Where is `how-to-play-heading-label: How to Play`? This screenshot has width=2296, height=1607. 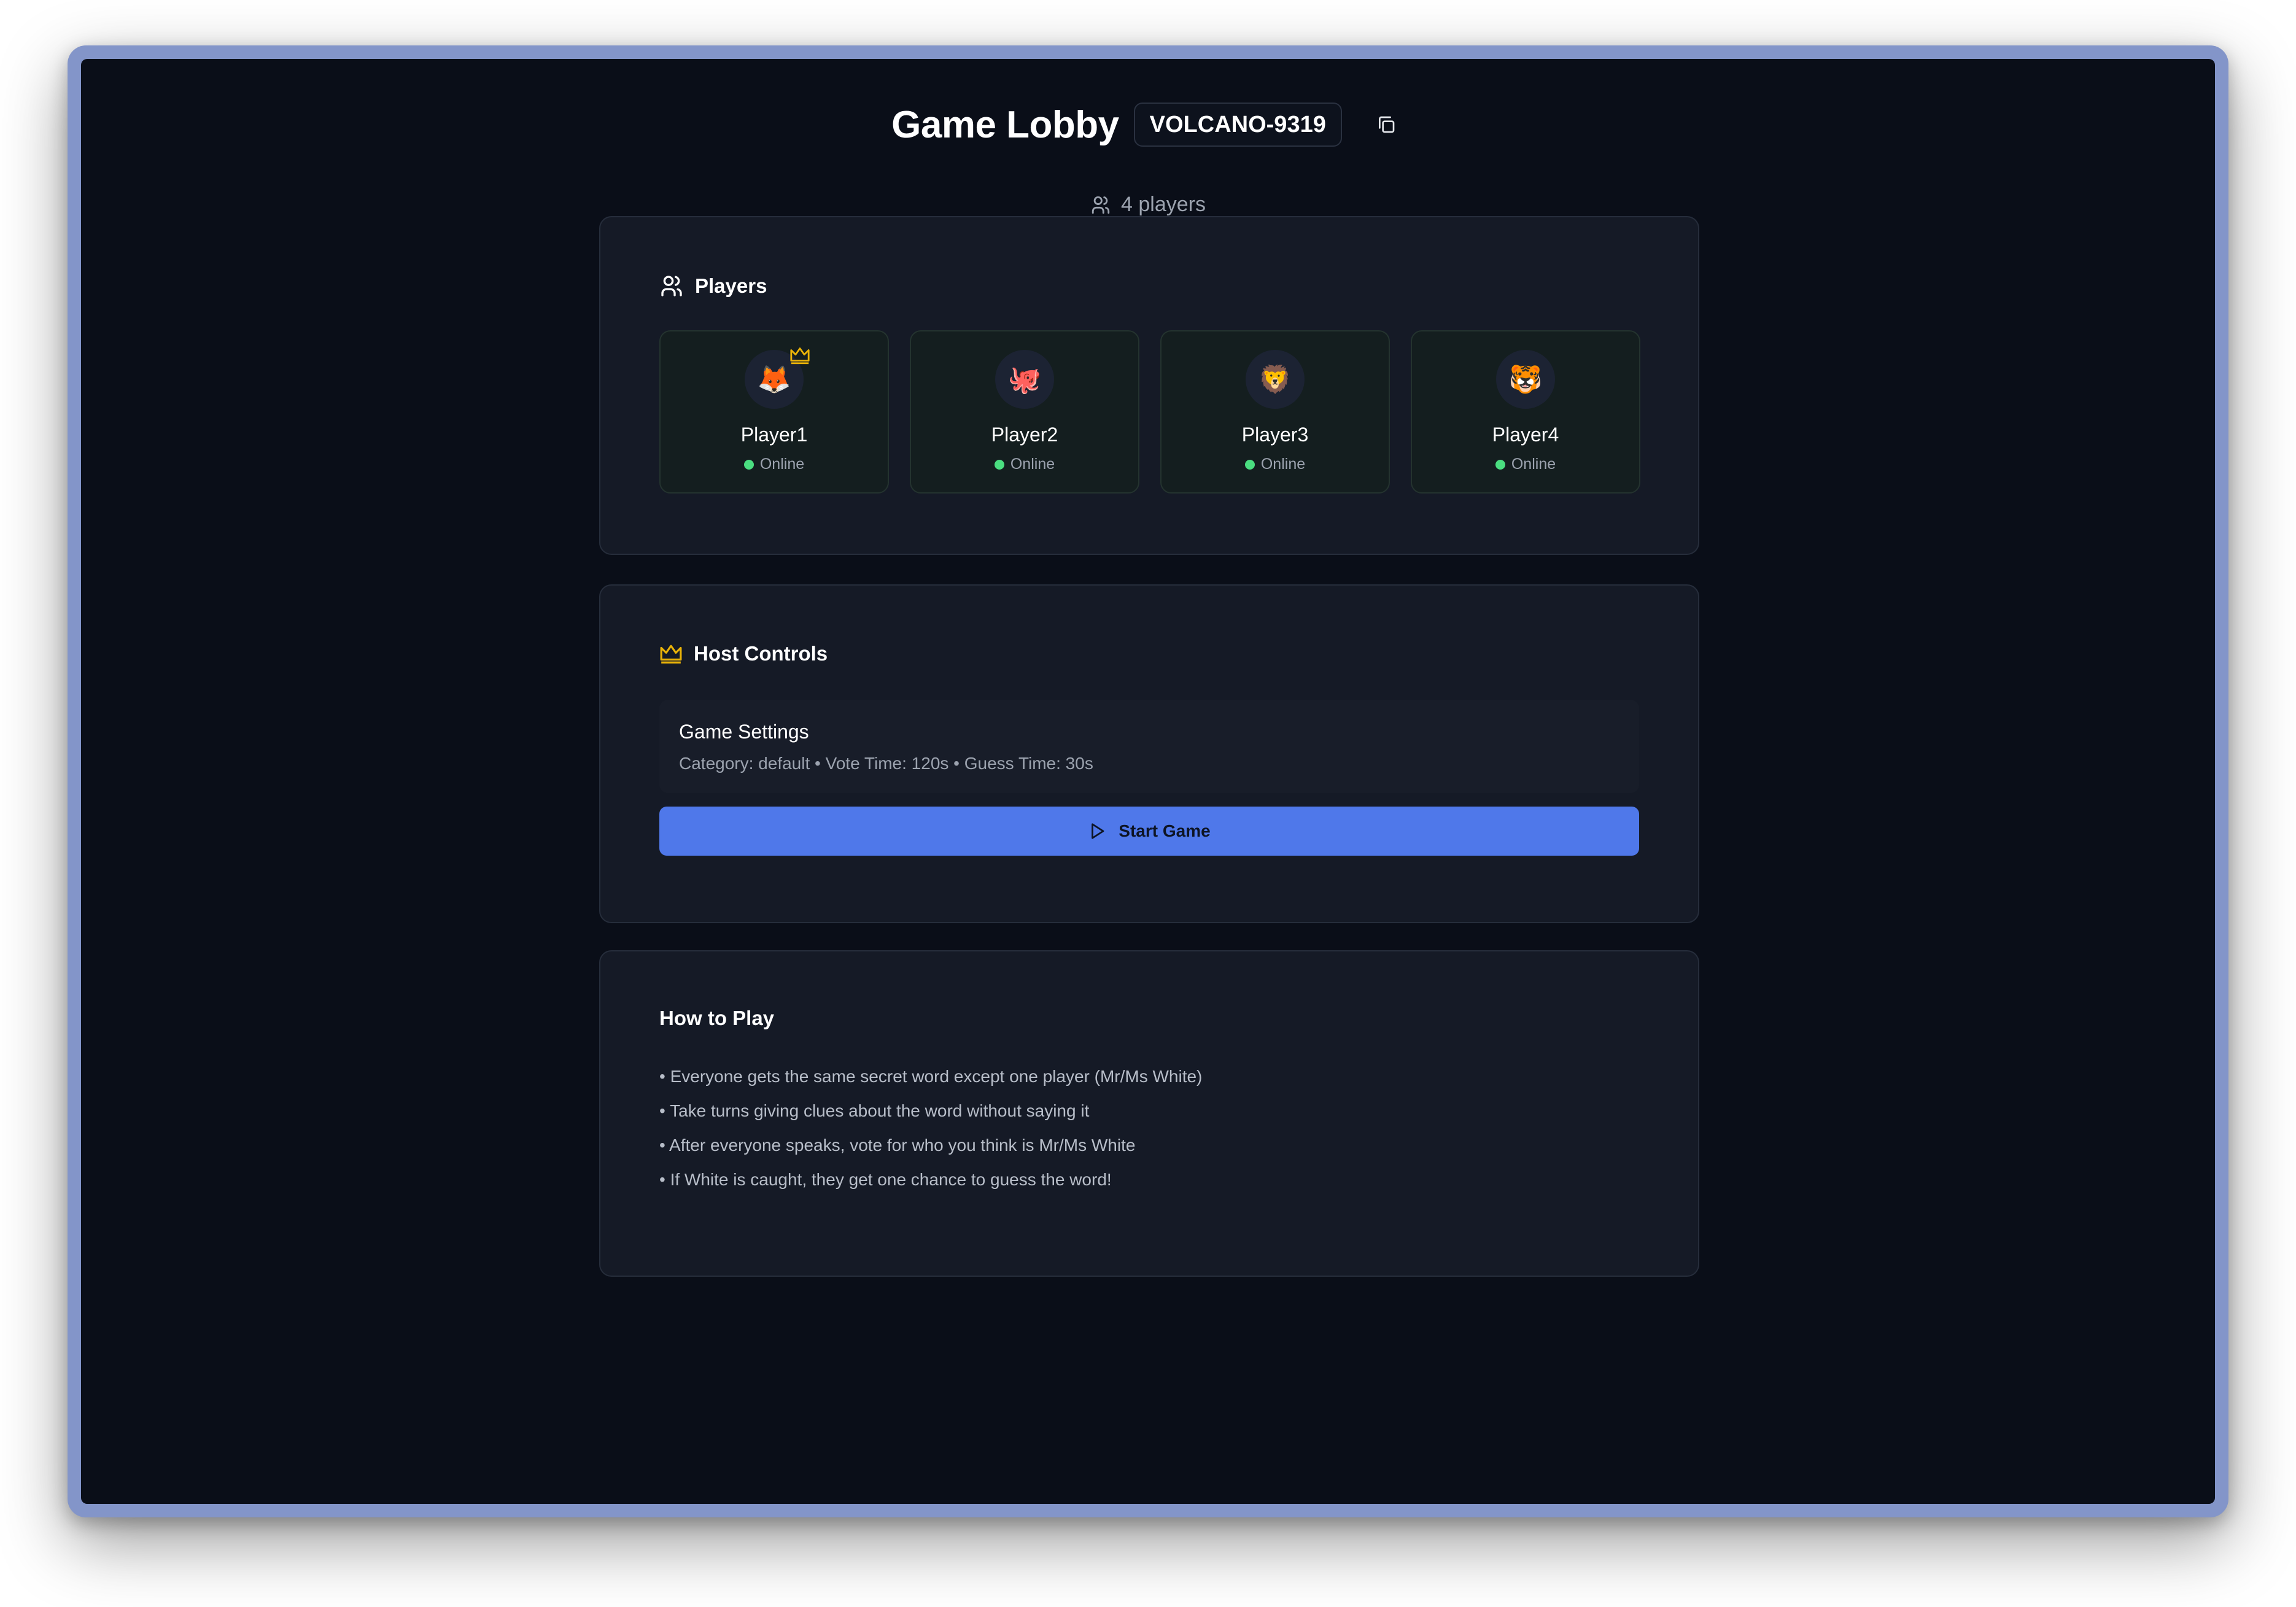
how-to-play-heading-label: How to Play is located at coordinates (717, 1018).